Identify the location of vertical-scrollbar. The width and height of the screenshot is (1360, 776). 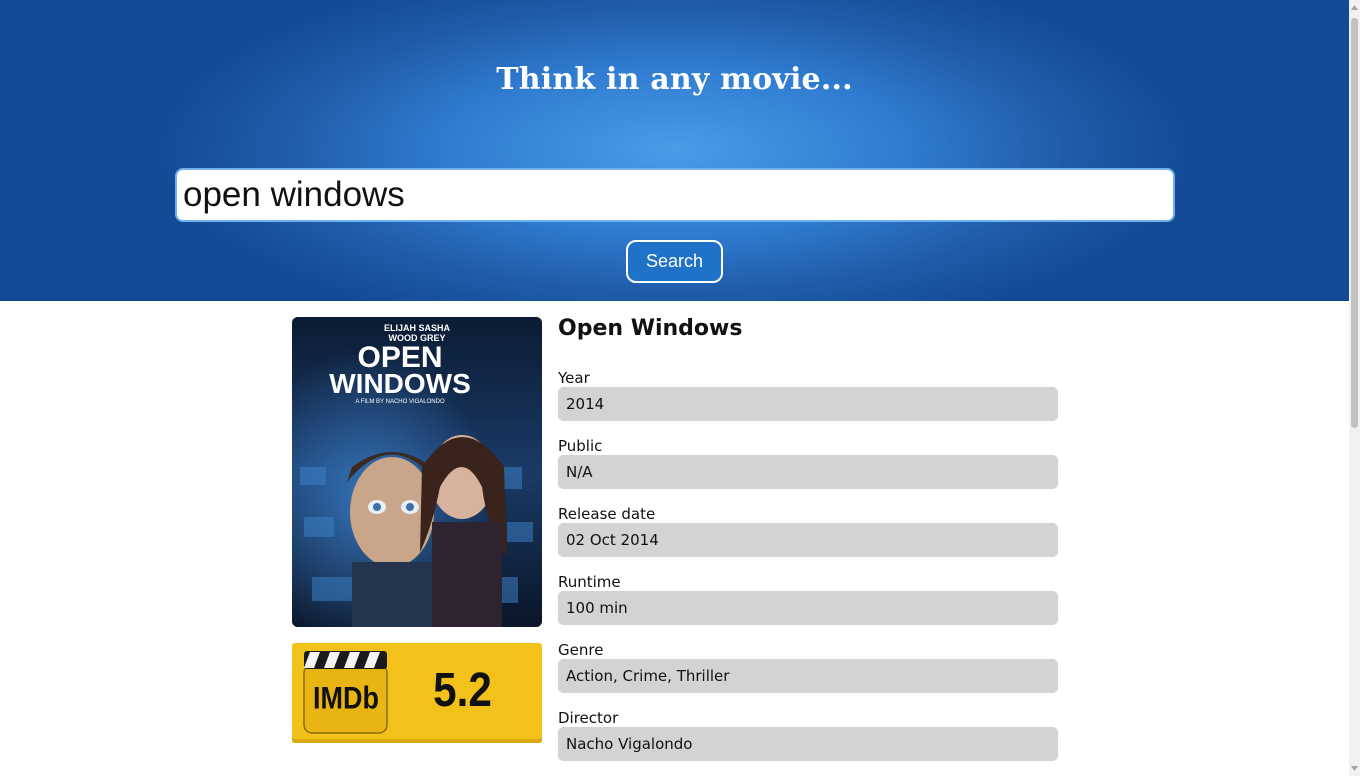
(1354, 388).